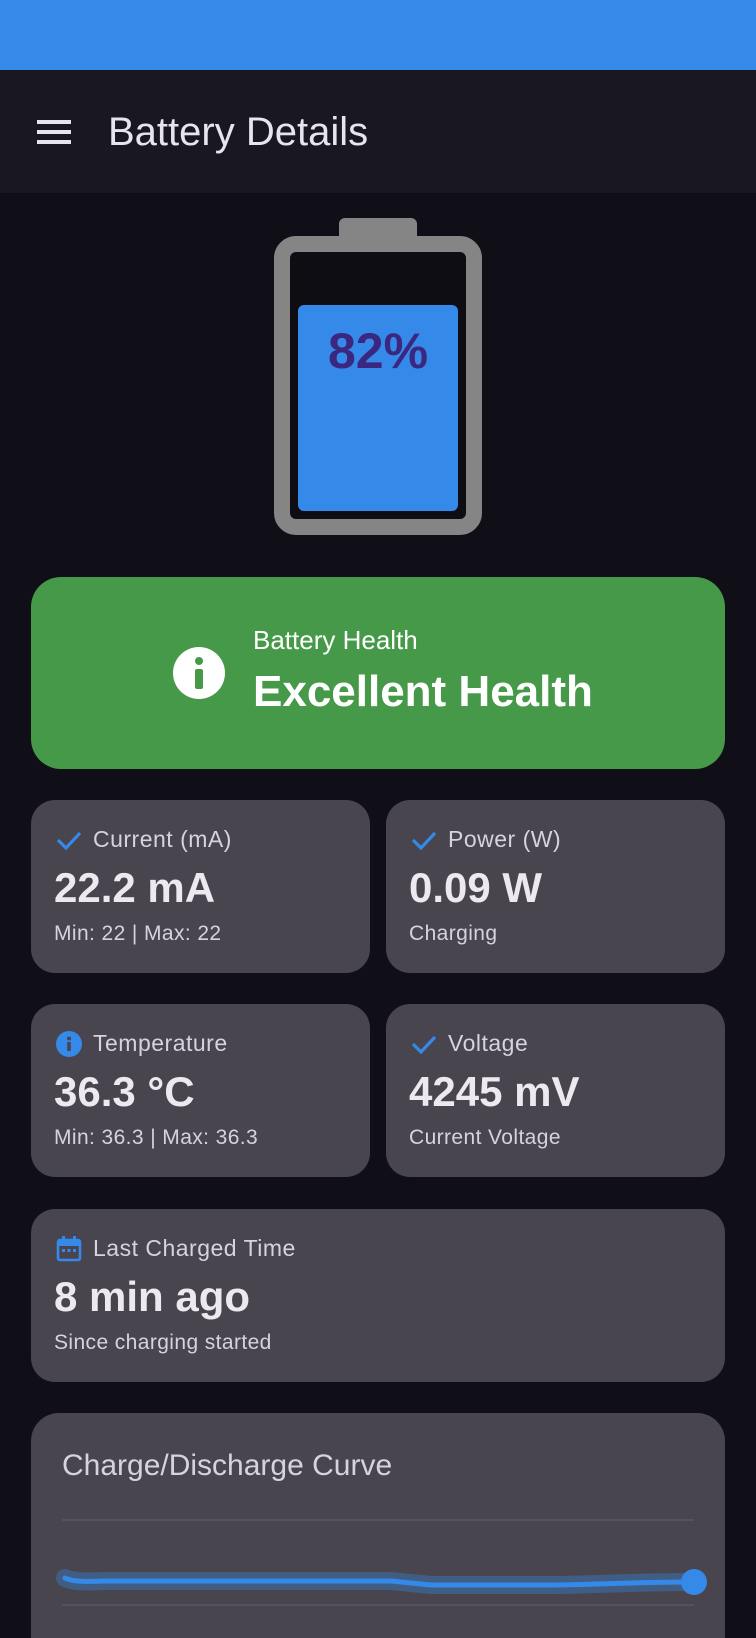 The image size is (756, 1638). Describe the element at coordinates (160, 1043) in the screenshot. I see `temperature-label: Temperature` at that location.